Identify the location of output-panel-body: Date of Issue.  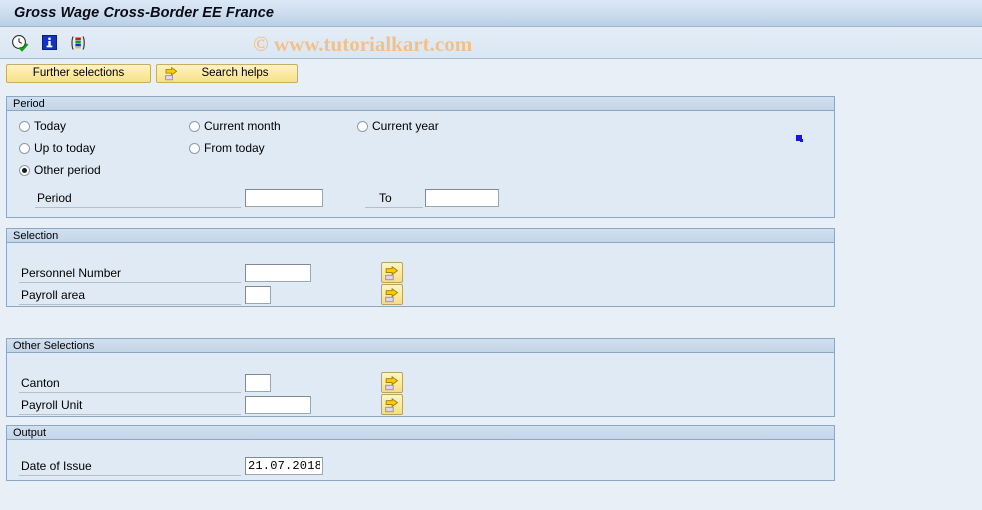
(420, 460).